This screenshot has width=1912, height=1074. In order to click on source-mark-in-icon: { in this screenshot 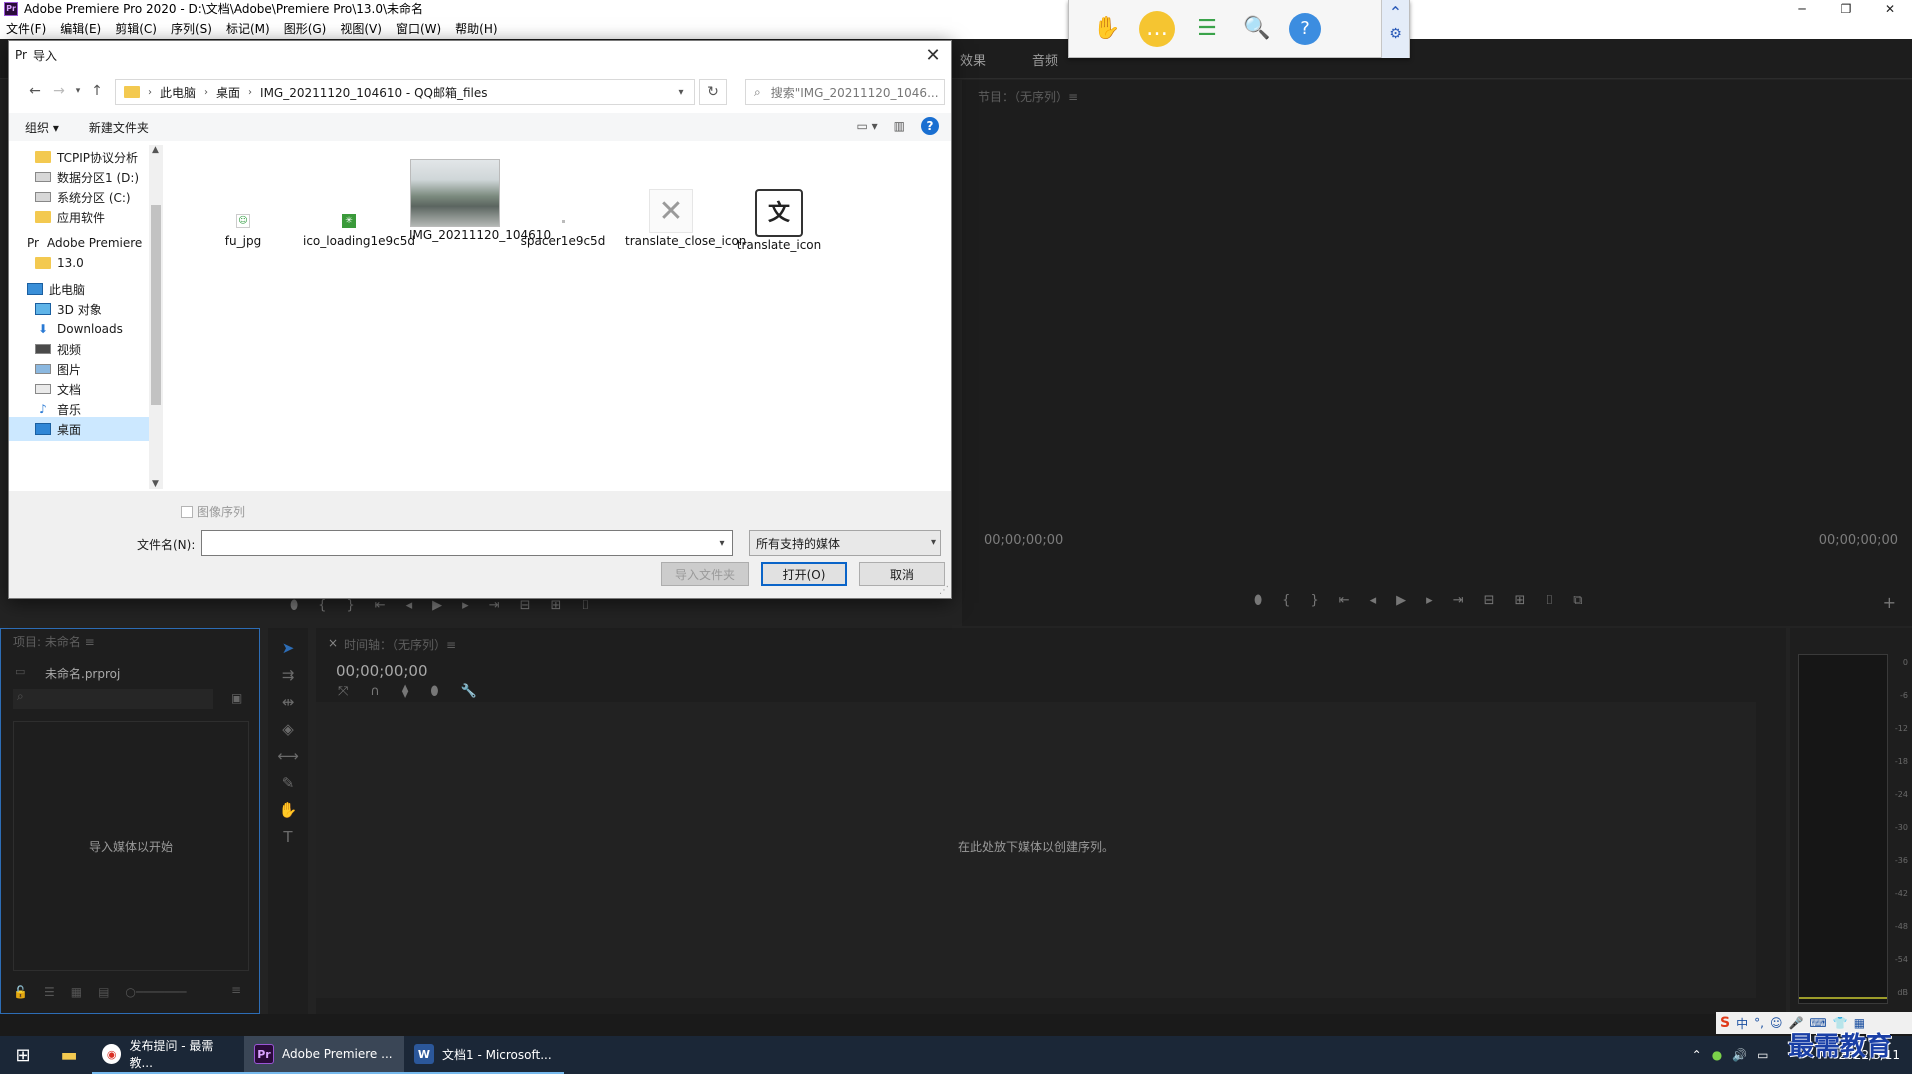, I will do `click(322, 605)`.